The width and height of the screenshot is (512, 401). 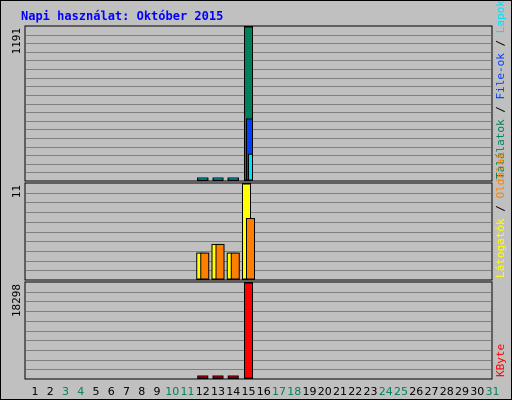 What do you see at coordinates (141, 391) in the screenshot?
I see `x-tick-label-day-8: 8` at bounding box center [141, 391].